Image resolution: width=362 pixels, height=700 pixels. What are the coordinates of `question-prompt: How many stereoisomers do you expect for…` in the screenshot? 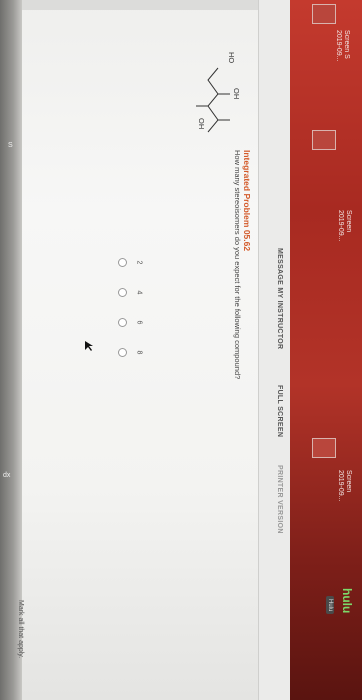 It's located at (237, 265).